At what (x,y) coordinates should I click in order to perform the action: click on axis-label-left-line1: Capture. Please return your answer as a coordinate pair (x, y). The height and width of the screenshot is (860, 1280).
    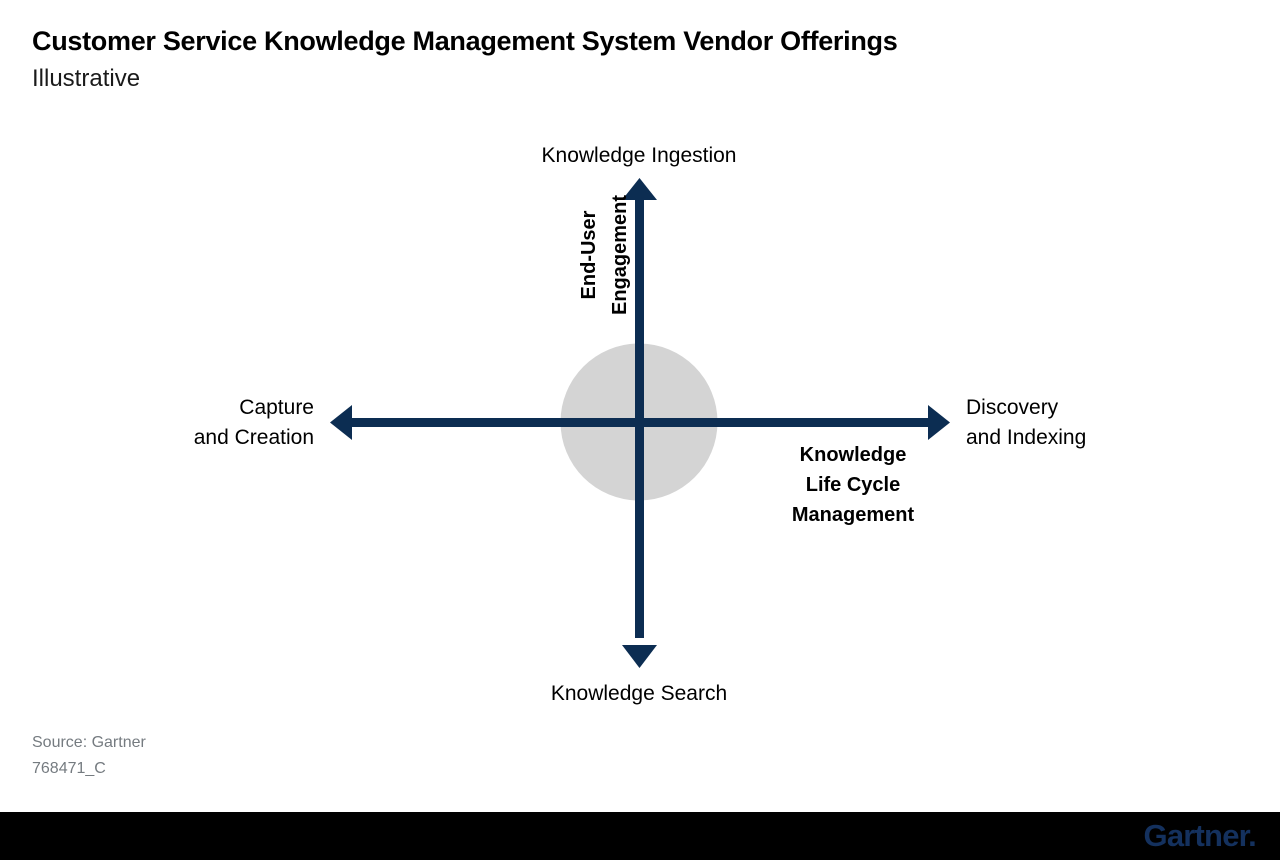
    Looking at the image, I should click on (276, 407).